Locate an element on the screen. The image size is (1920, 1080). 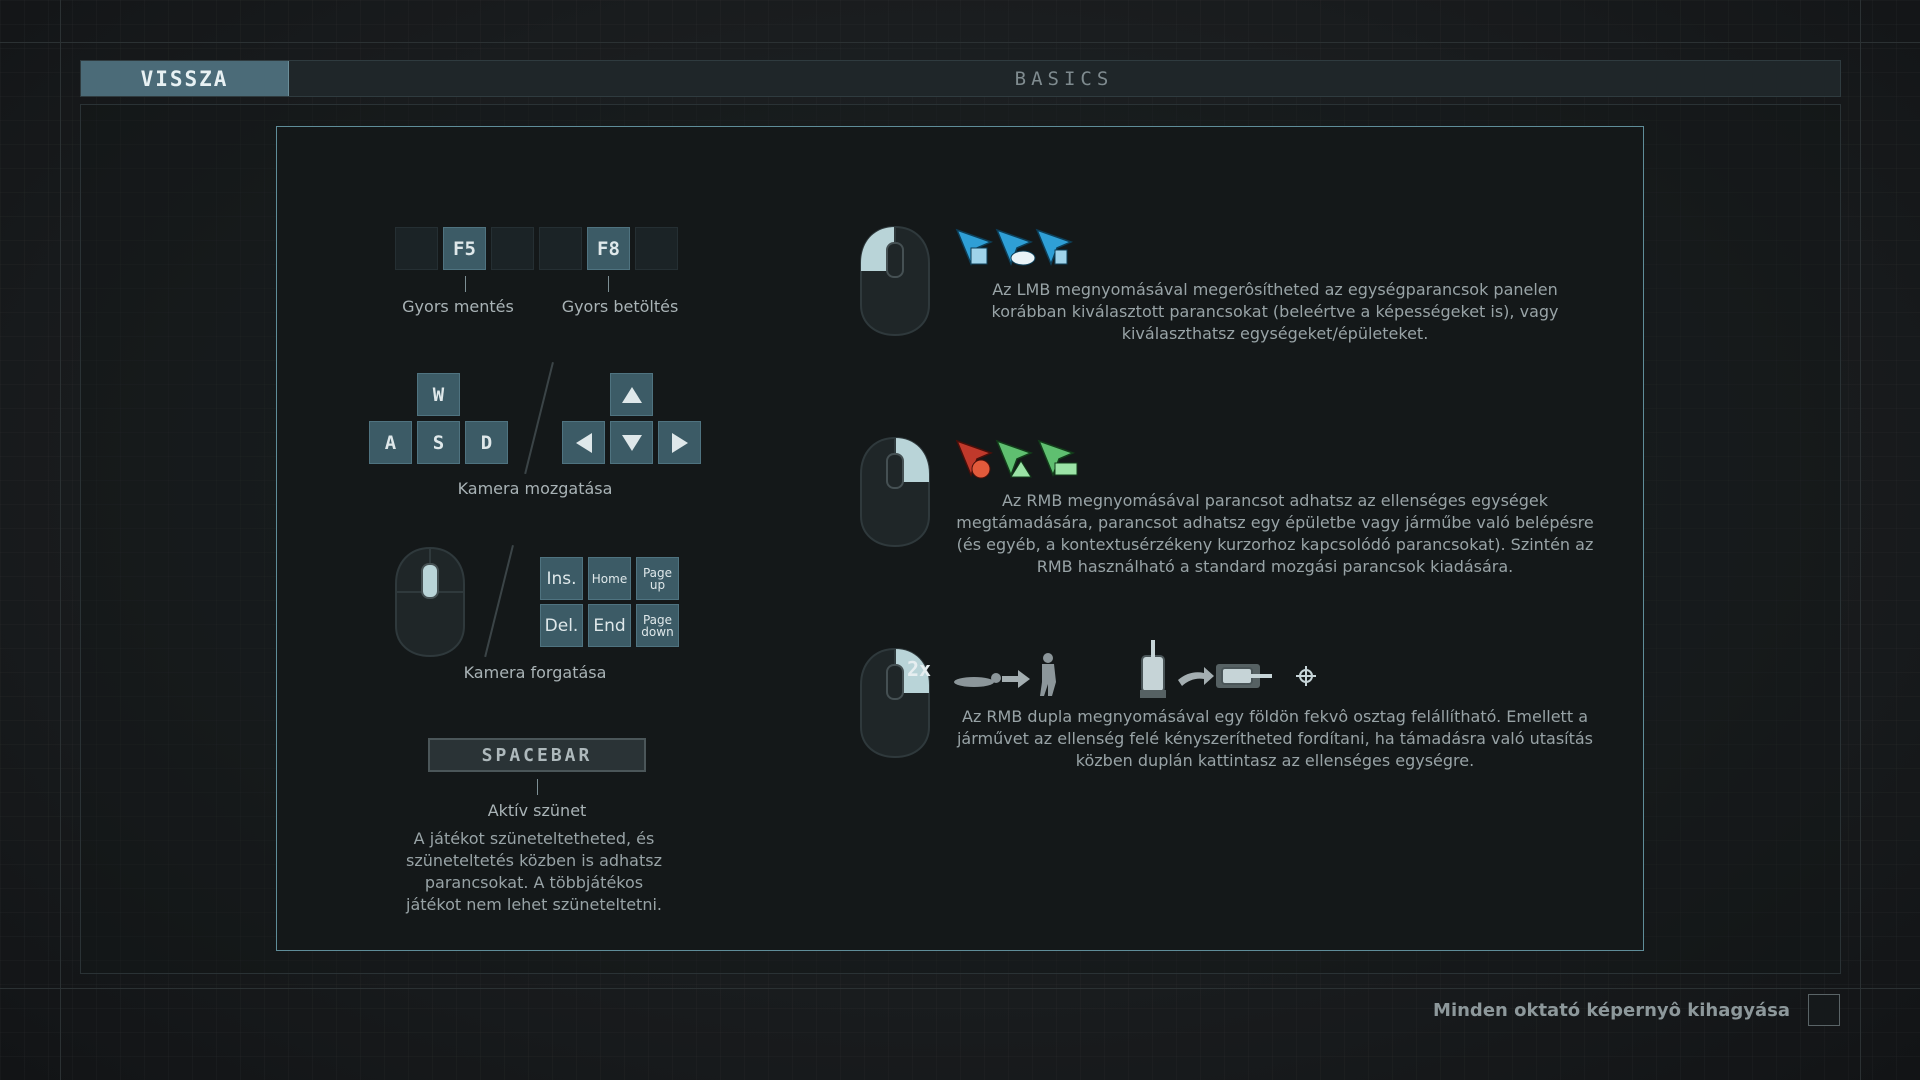
arrow-up-icon is located at coordinates (631, 394).